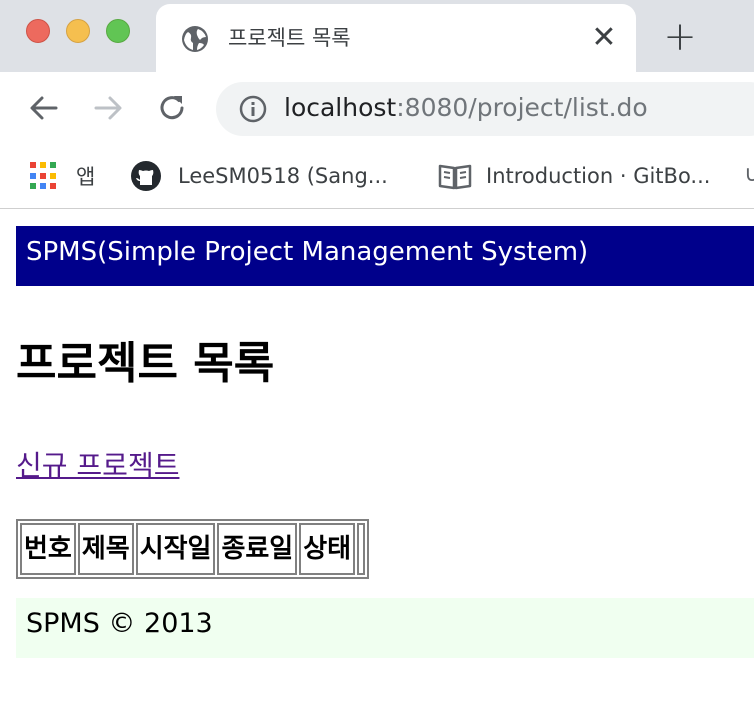 This screenshot has height=718, width=754. I want to click on new-project-link: 신규 프로젝트, so click(97, 466).